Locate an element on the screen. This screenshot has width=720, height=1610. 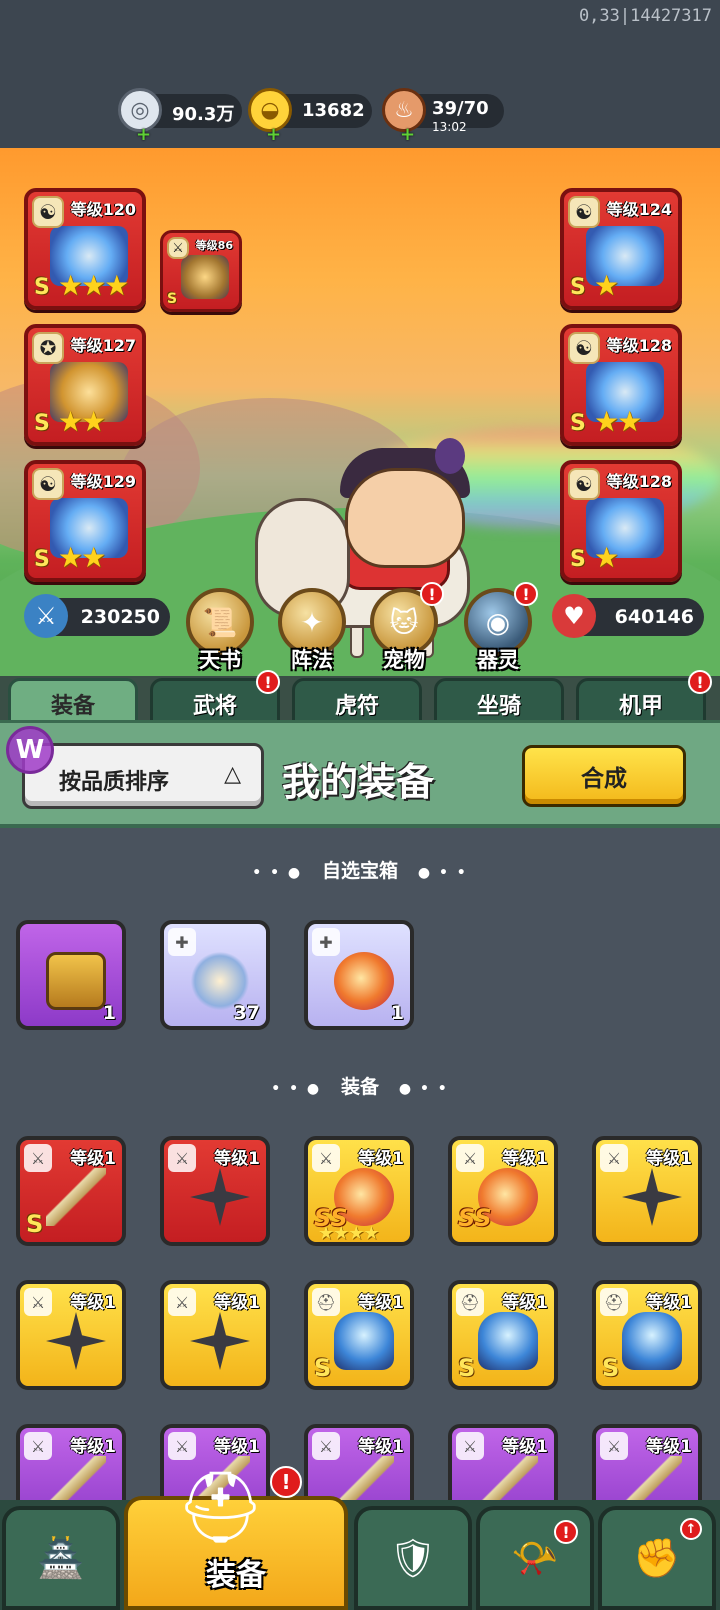
sword-icon: ⚔ is located at coordinates (46, 616).